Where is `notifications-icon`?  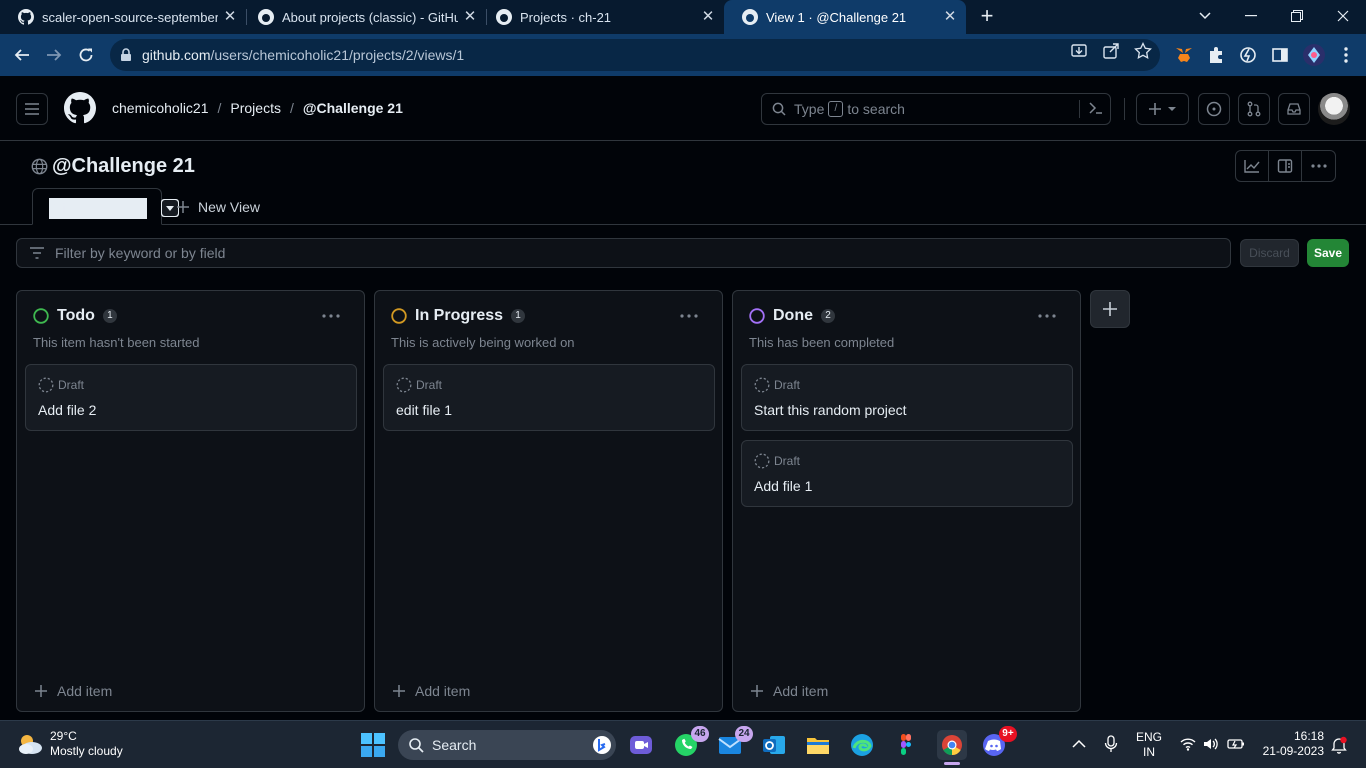
notifications-icon is located at coordinates (1339, 746).